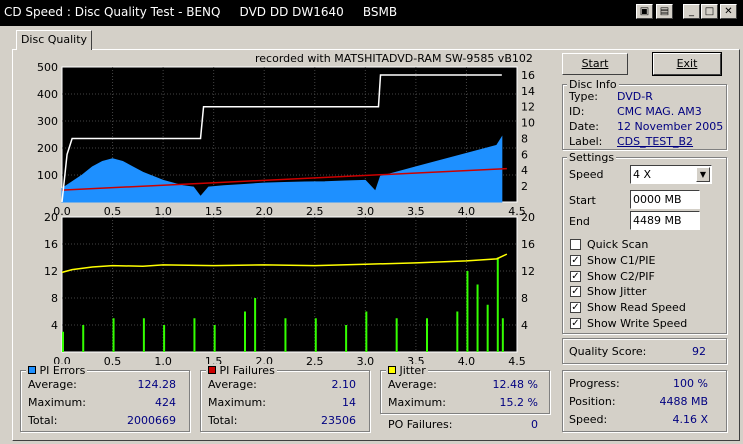 Image resolution: width=743 pixels, height=444 pixels. I want to click on pi-failures-average-label: Average:, so click(232, 384).